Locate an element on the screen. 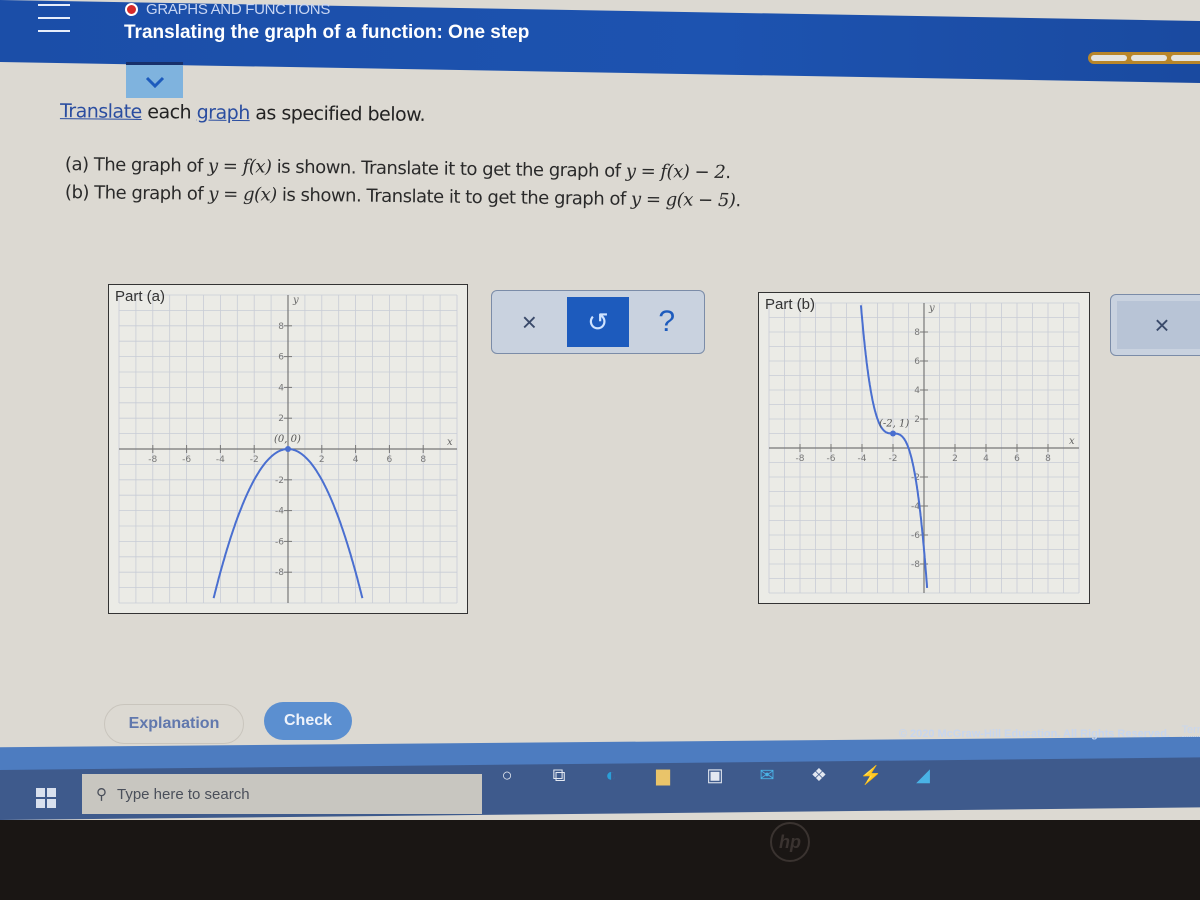 This screenshot has height=900, width=1200. terms-link: Term is located at coordinates (1190, 730).